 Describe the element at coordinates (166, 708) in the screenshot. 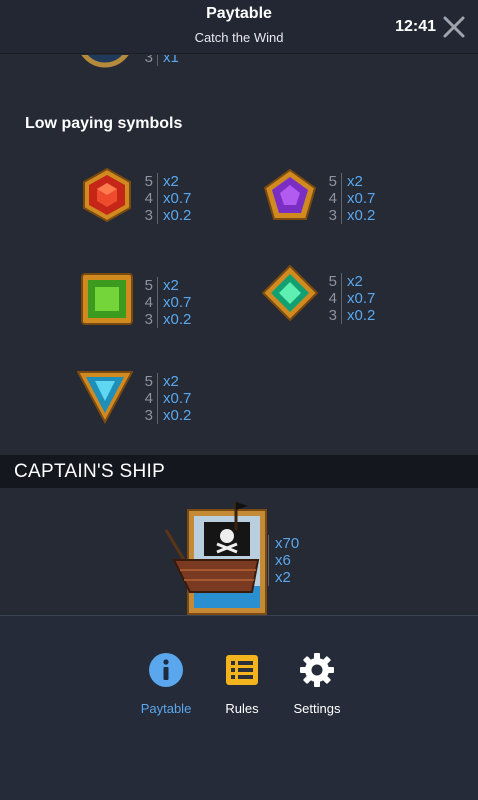

I see `nav-label: Paytable` at that location.